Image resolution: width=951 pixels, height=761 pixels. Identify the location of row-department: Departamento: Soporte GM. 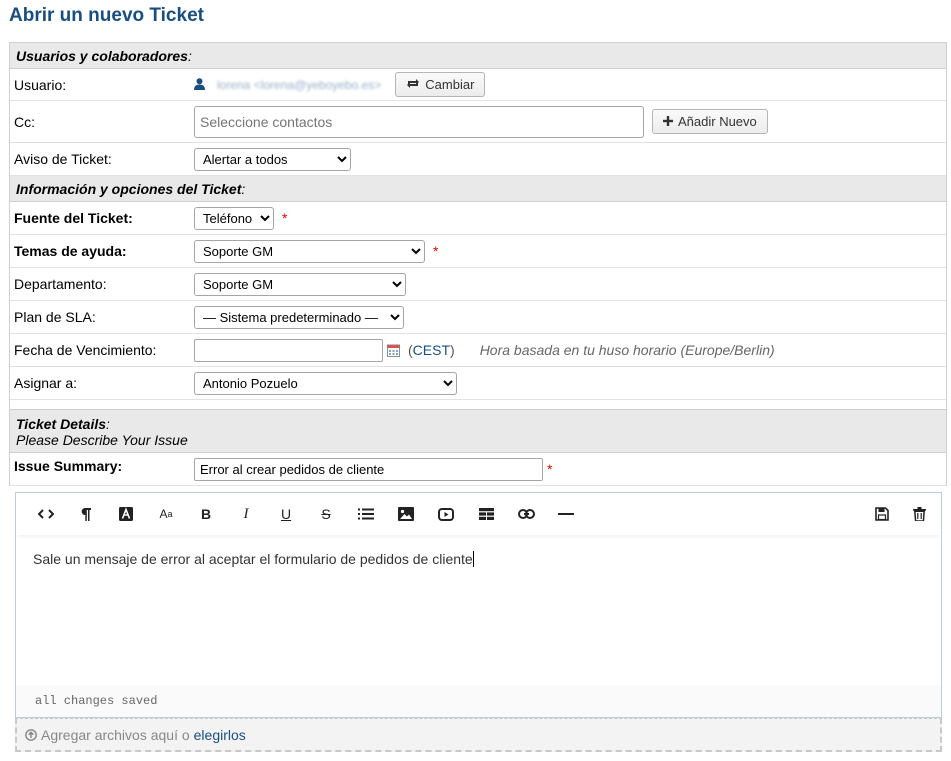
(478, 284).